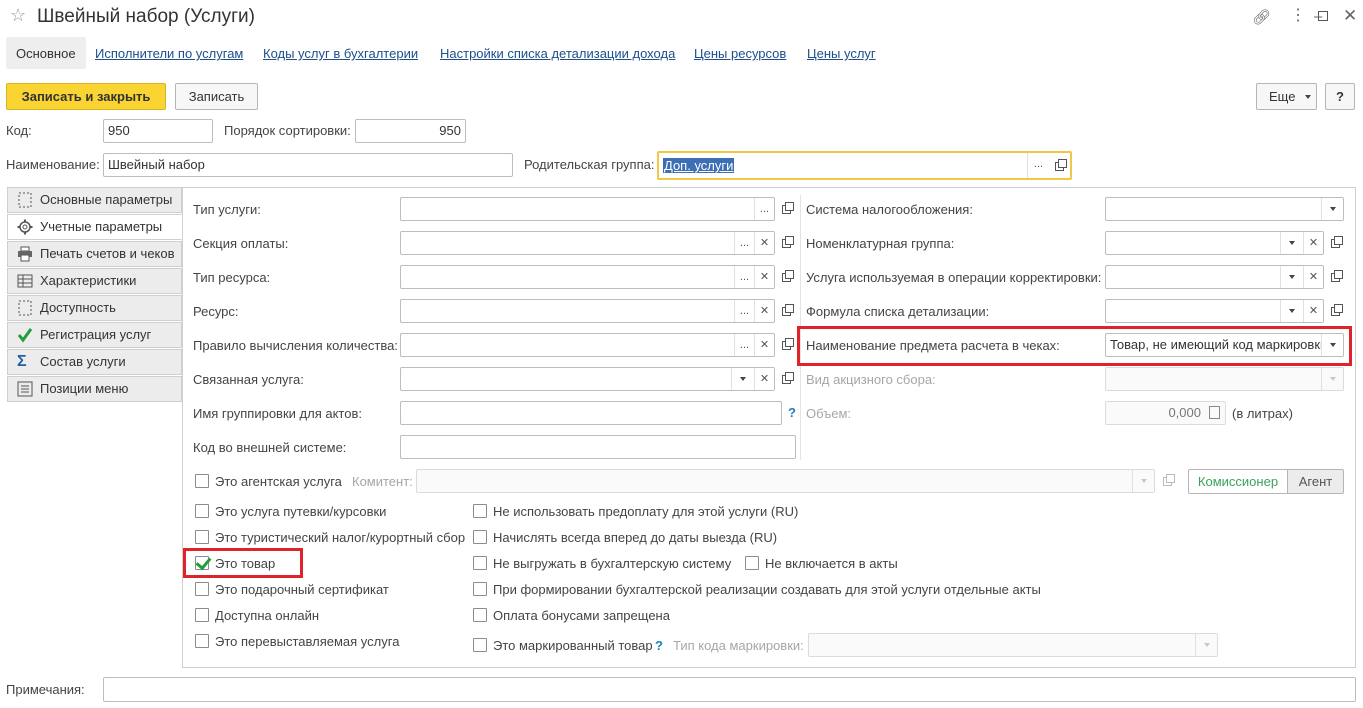 The height and width of the screenshot is (708, 1363). Describe the element at coordinates (740, 53) in the screenshot. I see `tab-resource-prices: Цены ресурсов` at that location.